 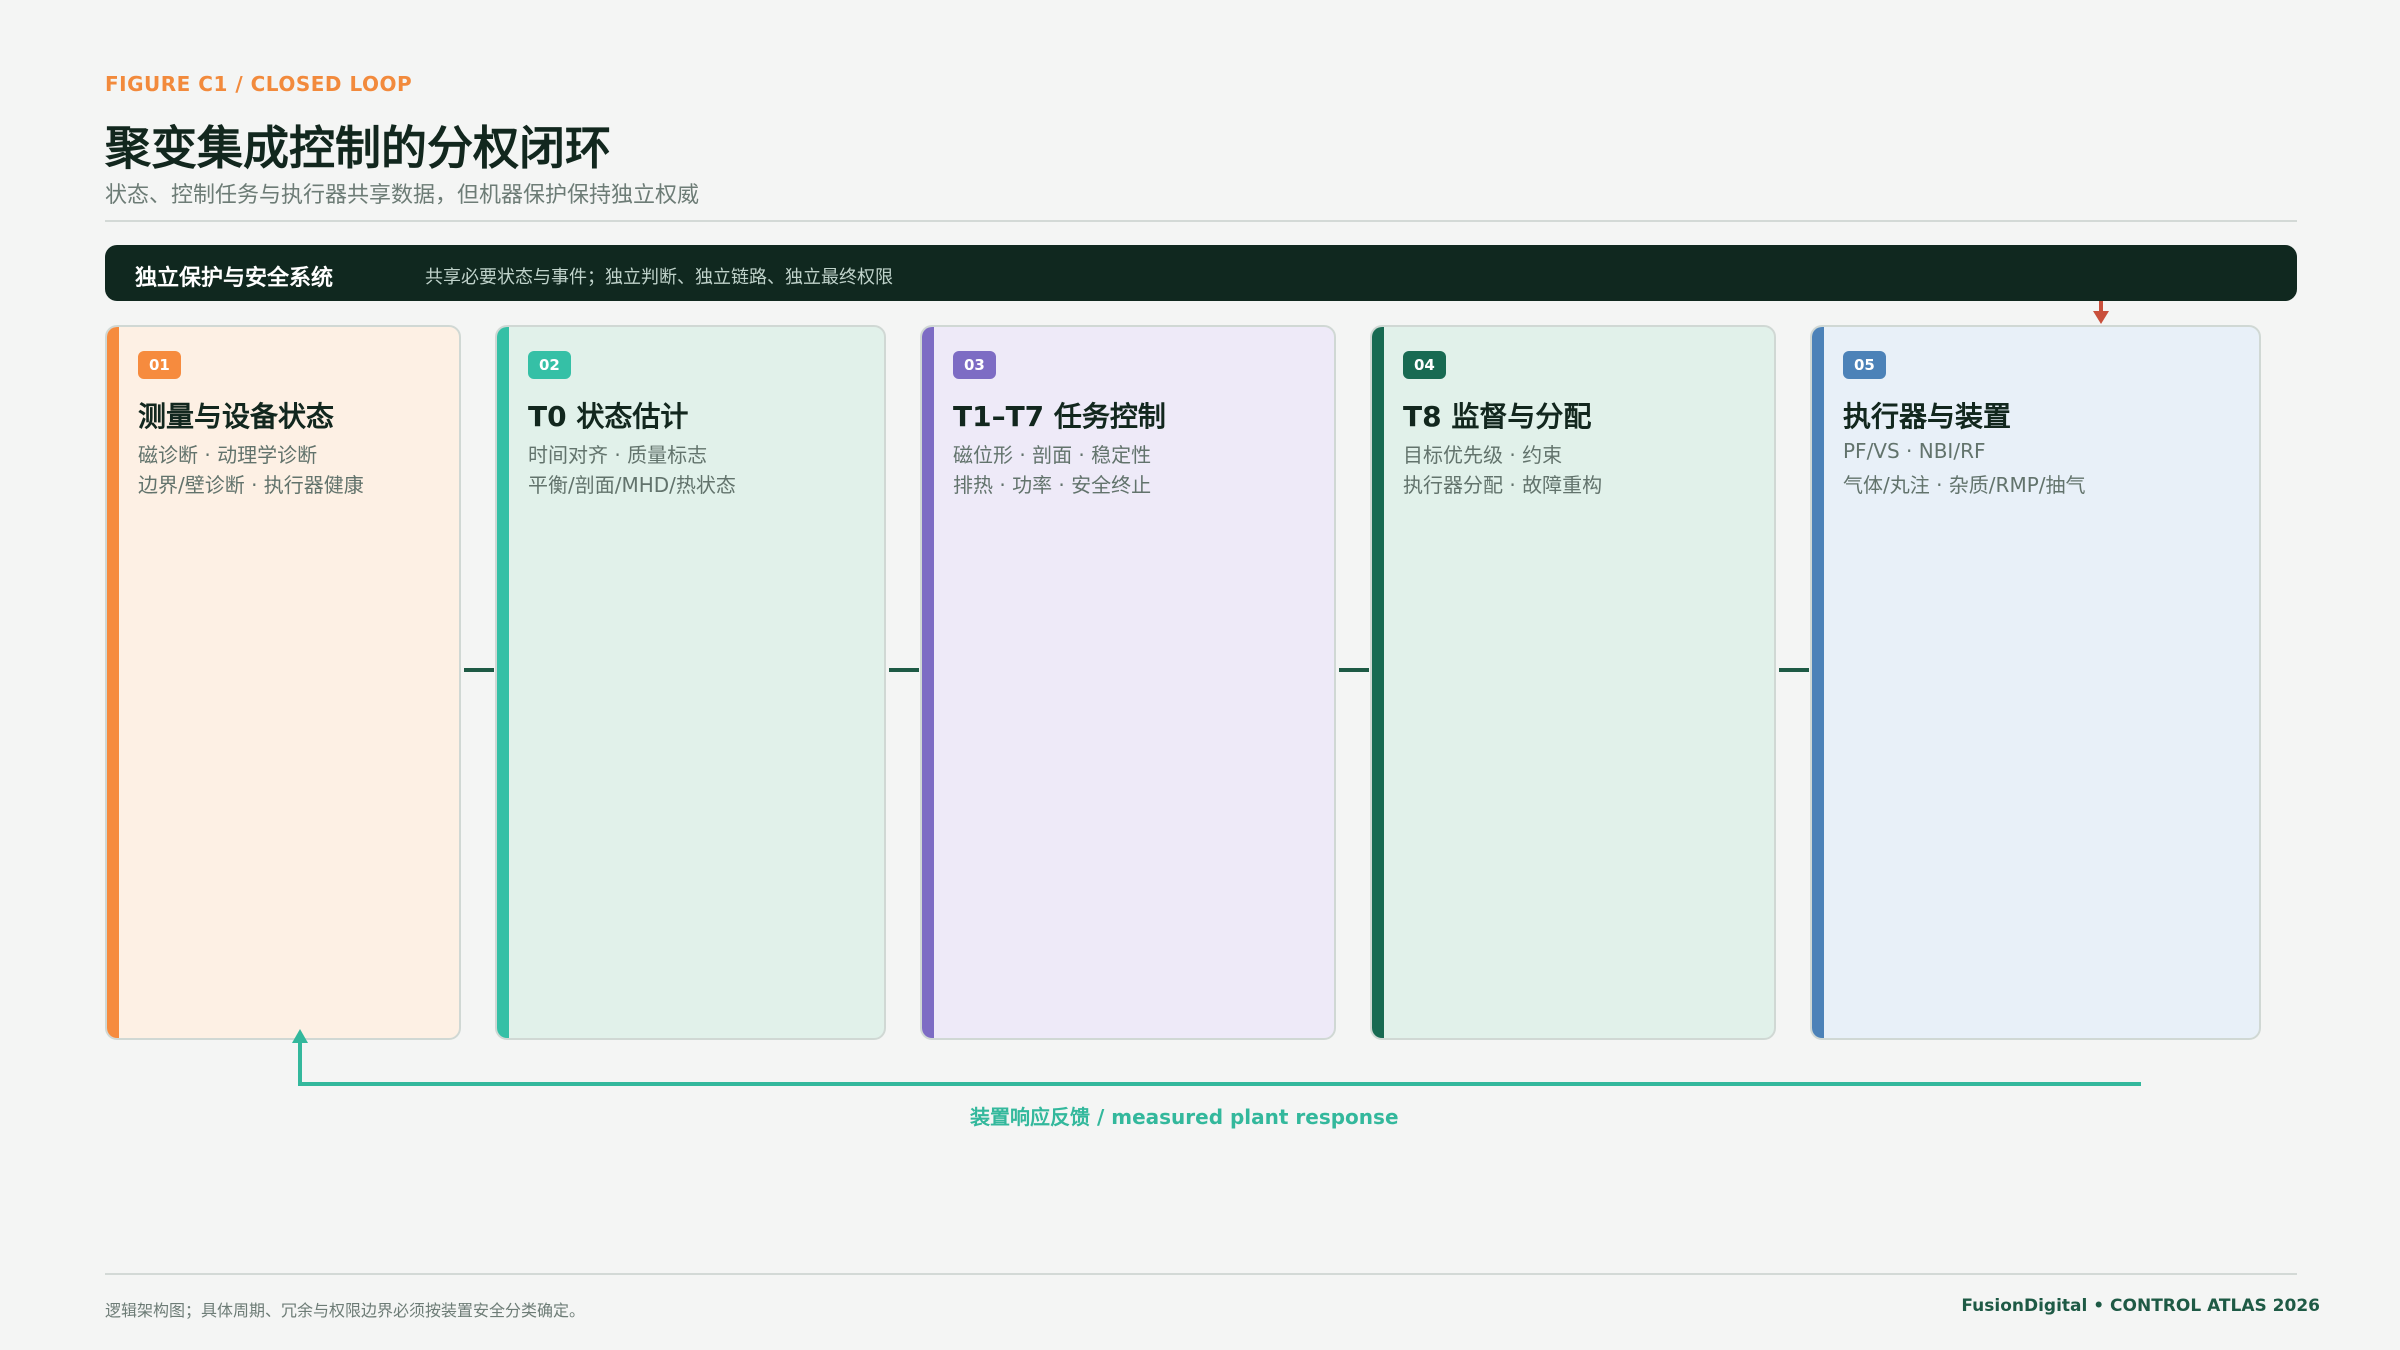 What do you see at coordinates (1483, 455) in the screenshot?
I see `stage-detail-line-1: 目标优先级 · 约束` at bounding box center [1483, 455].